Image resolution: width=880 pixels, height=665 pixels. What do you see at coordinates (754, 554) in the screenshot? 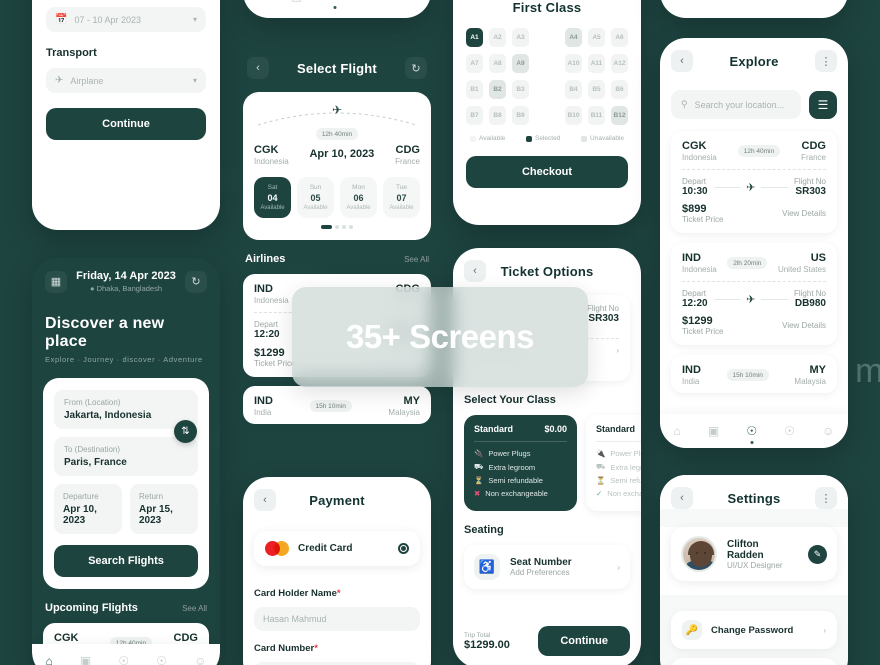
I see `profile-card: Clifton Radden UI/UX Designer ✎` at bounding box center [754, 554].